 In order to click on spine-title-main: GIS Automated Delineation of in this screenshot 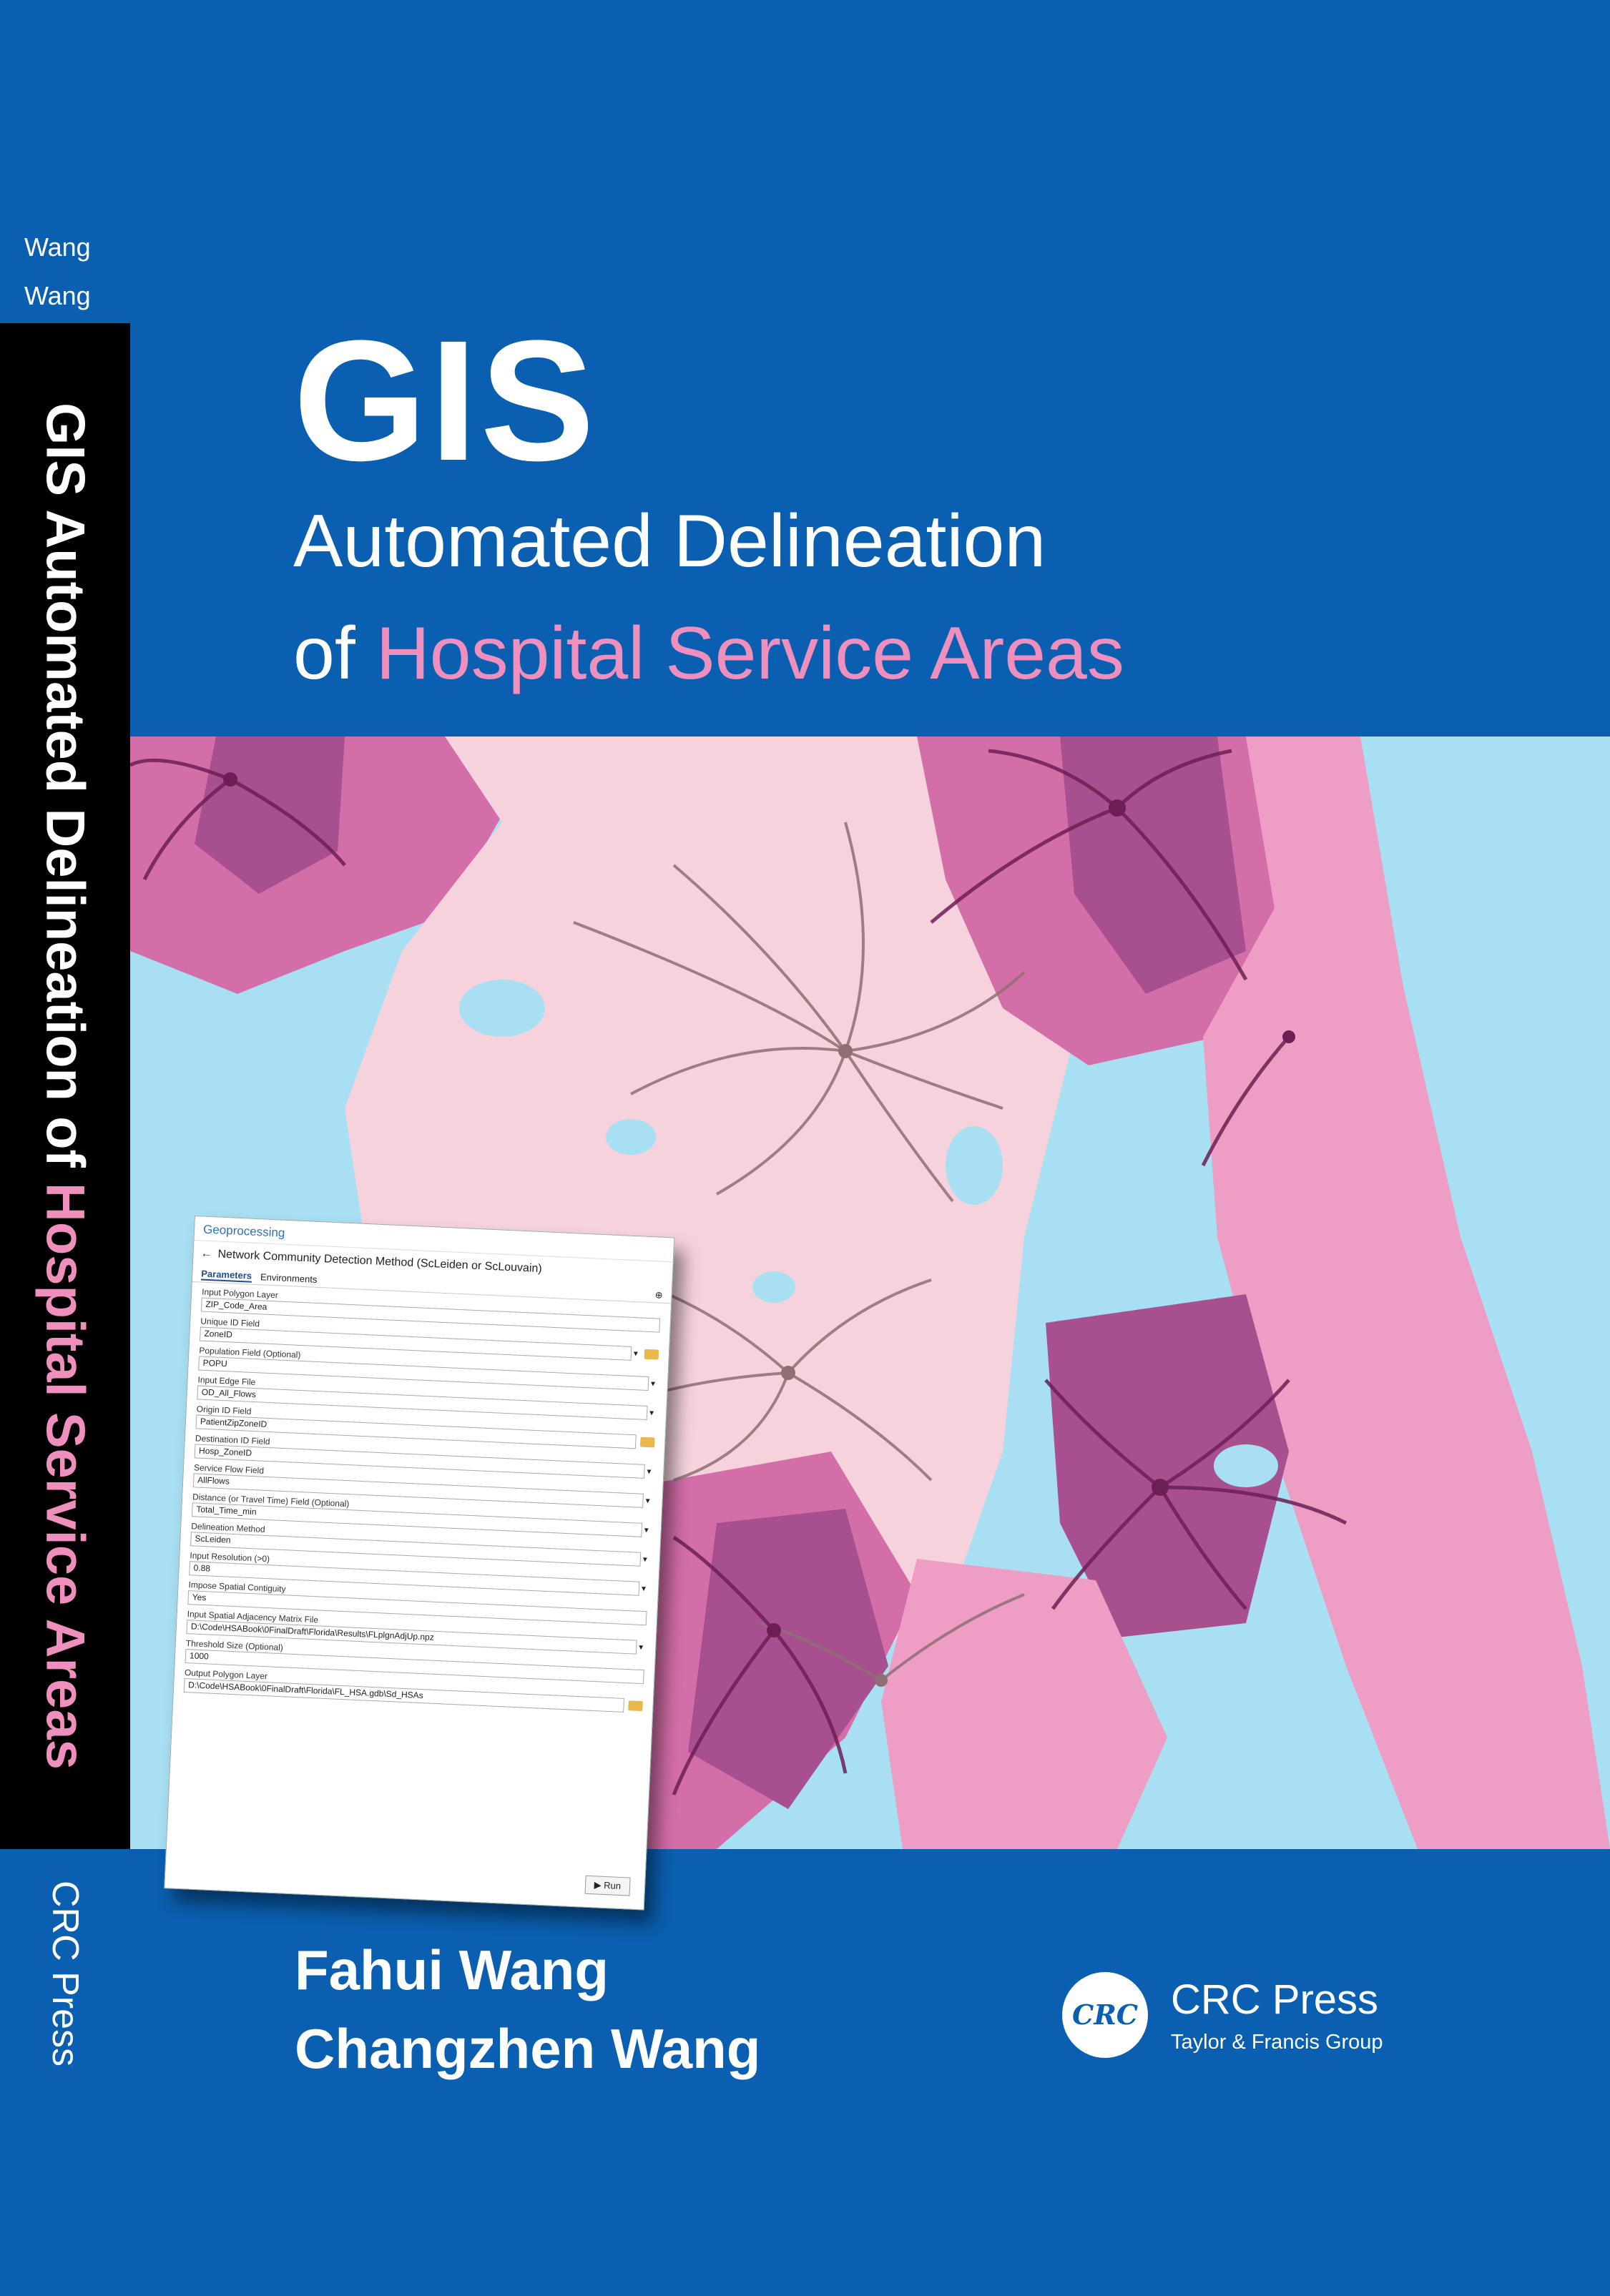, I will do `click(65, 793)`.